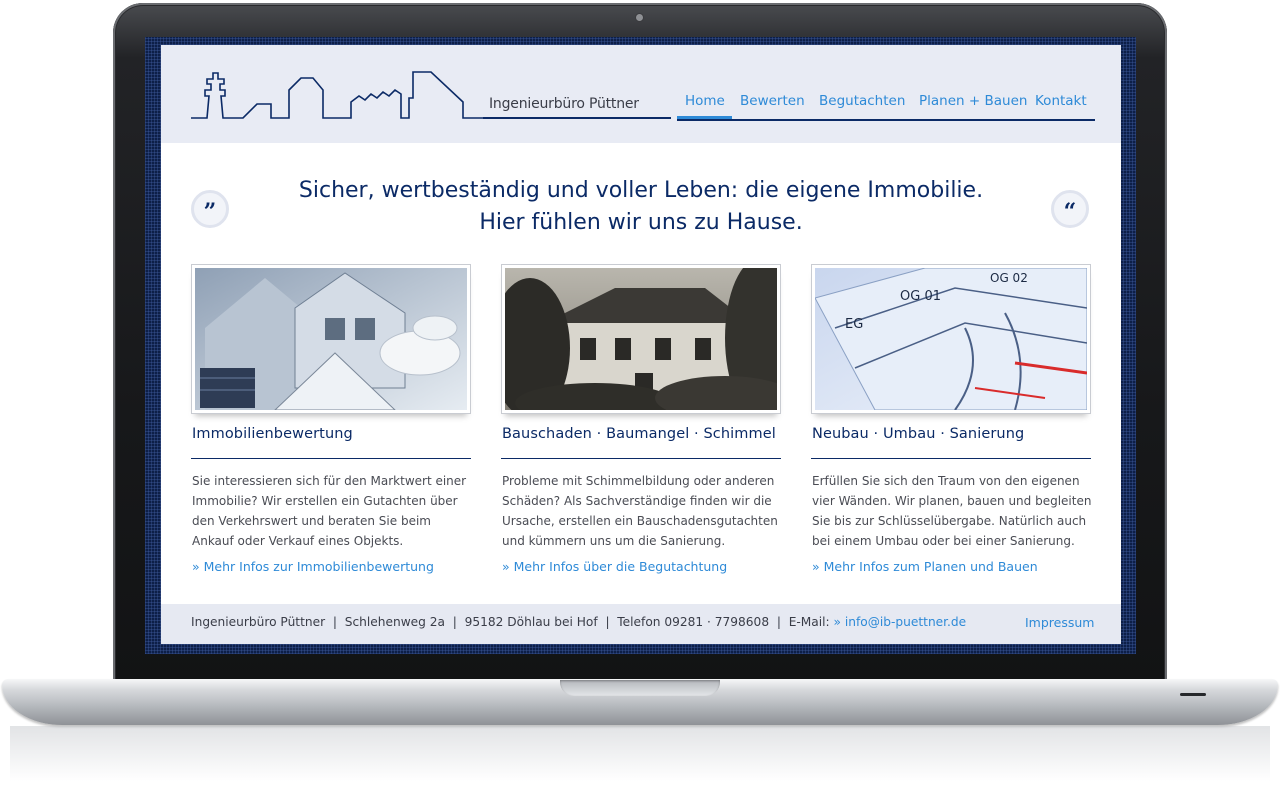  I want to click on impressum-link: Impressum, so click(1059, 622).